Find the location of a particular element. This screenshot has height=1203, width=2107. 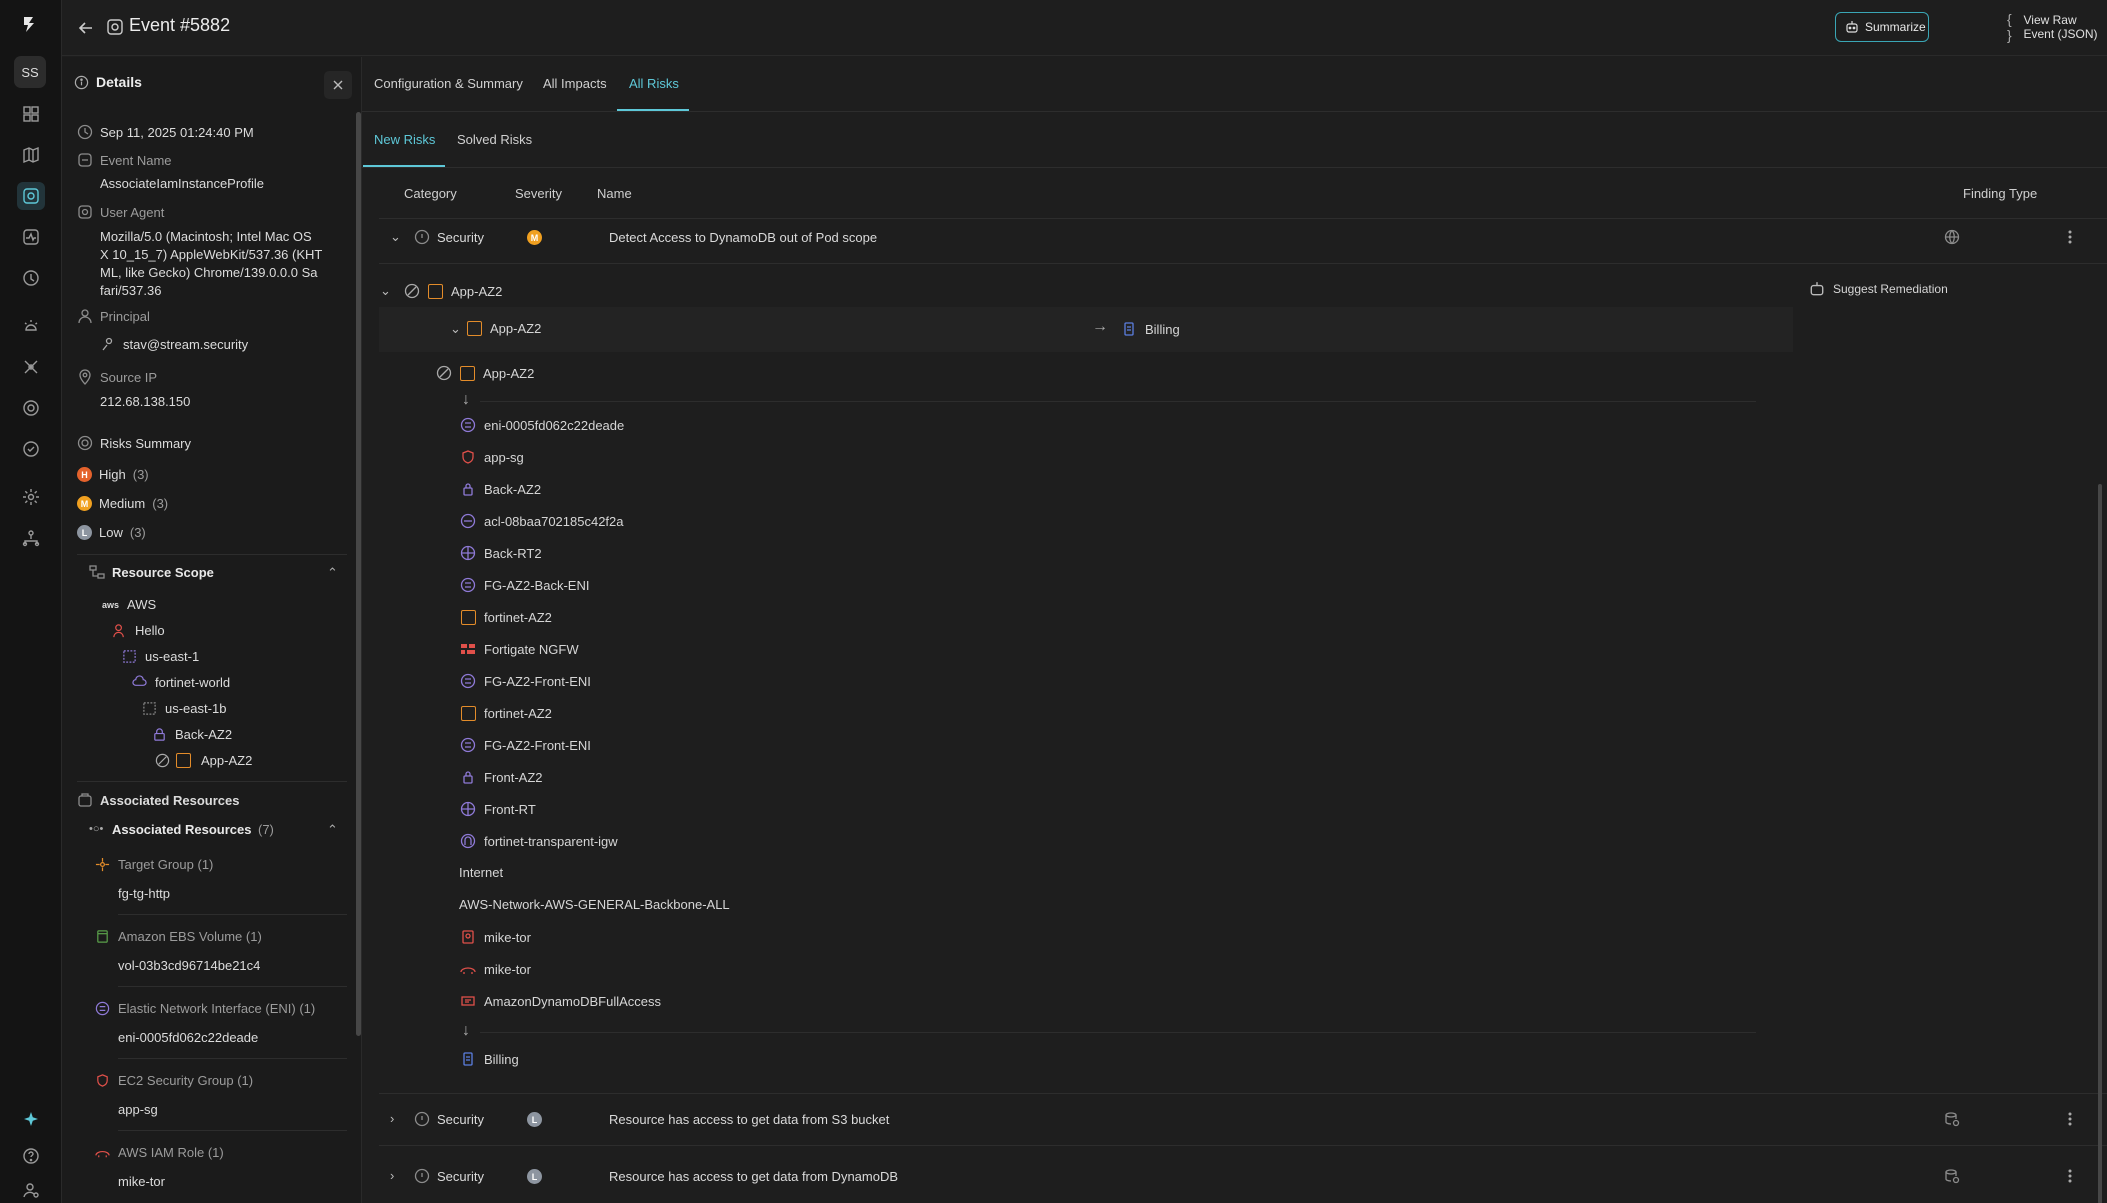

path-source: App-AZ2 is located at coordinates (504, 328).